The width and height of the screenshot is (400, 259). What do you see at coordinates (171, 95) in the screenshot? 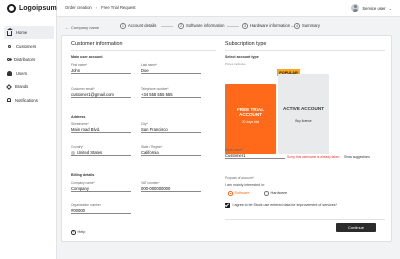
I see `phone-input: +34 555 555 555` at bounding box center [171, 95].